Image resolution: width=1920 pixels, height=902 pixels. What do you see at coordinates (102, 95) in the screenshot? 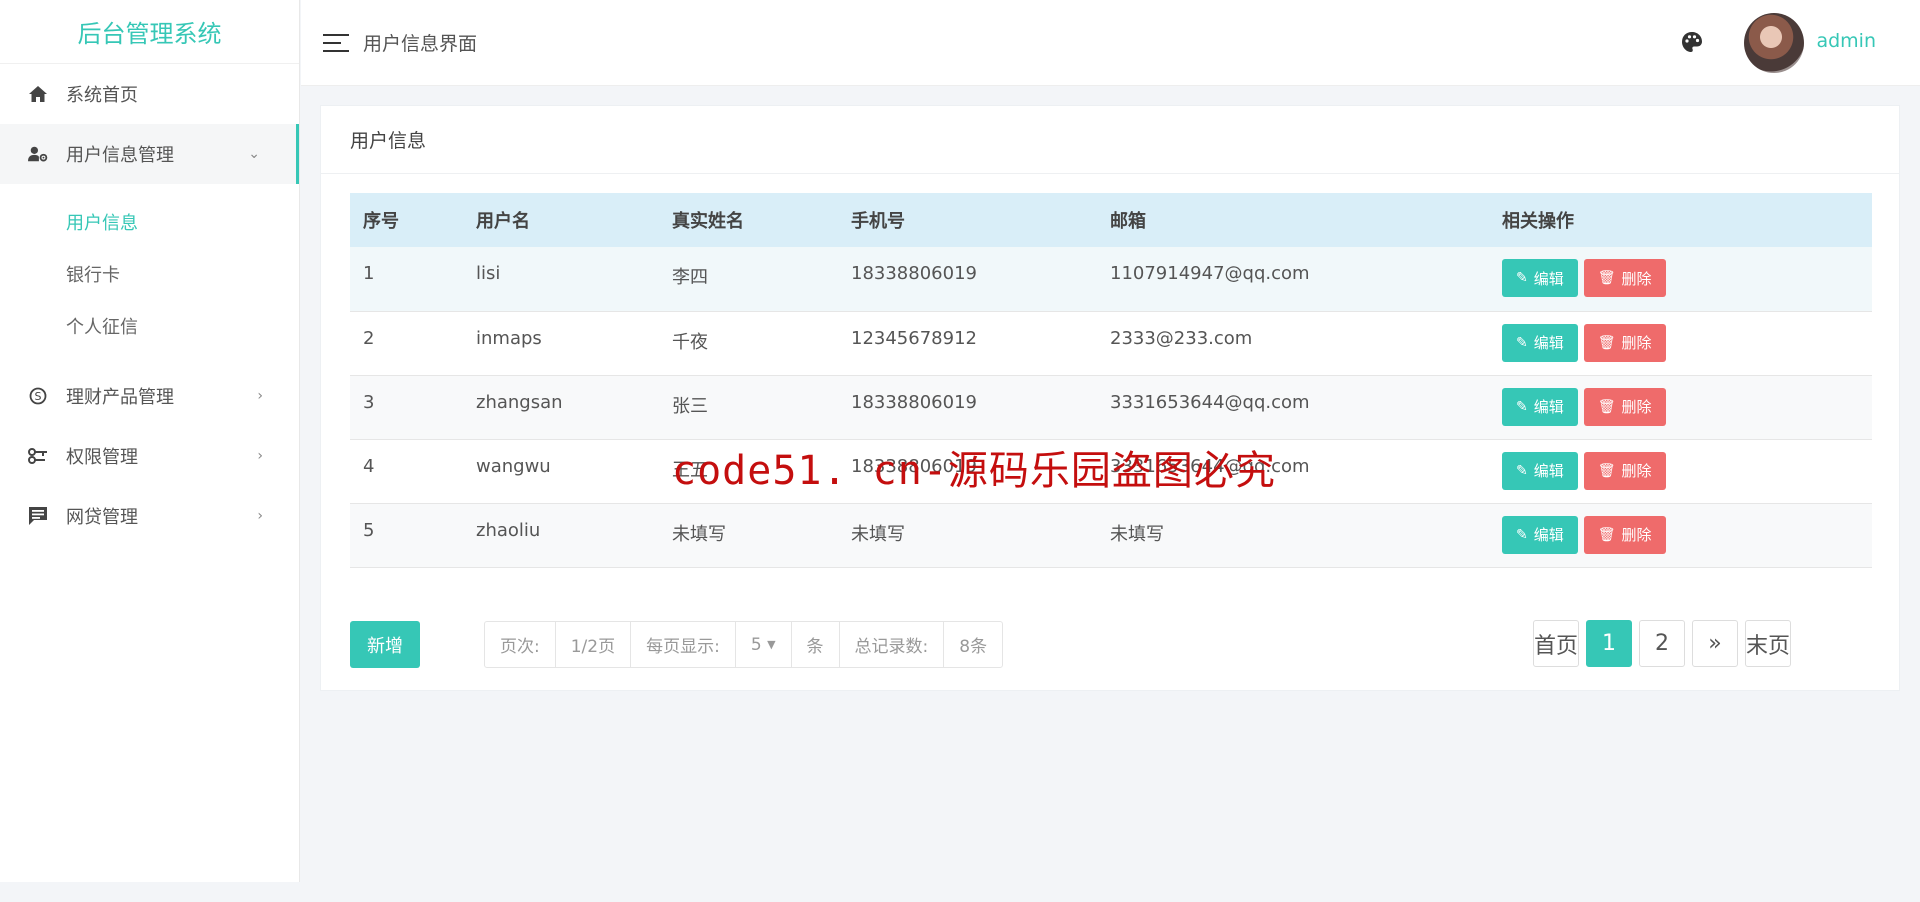
I see `nav-item-label: 系统首页` at bounding box center [102, 95].